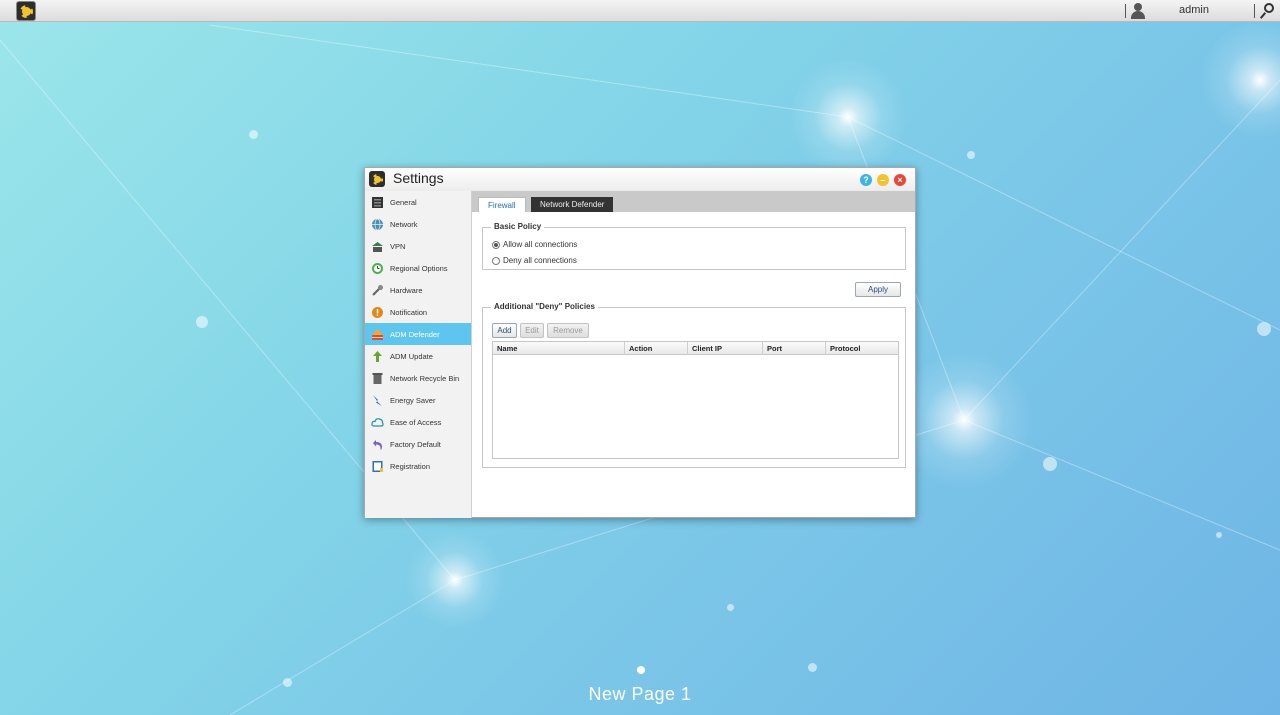  I want to click on sidebar-item-regional-options: Regional Options, so click(418, 268).